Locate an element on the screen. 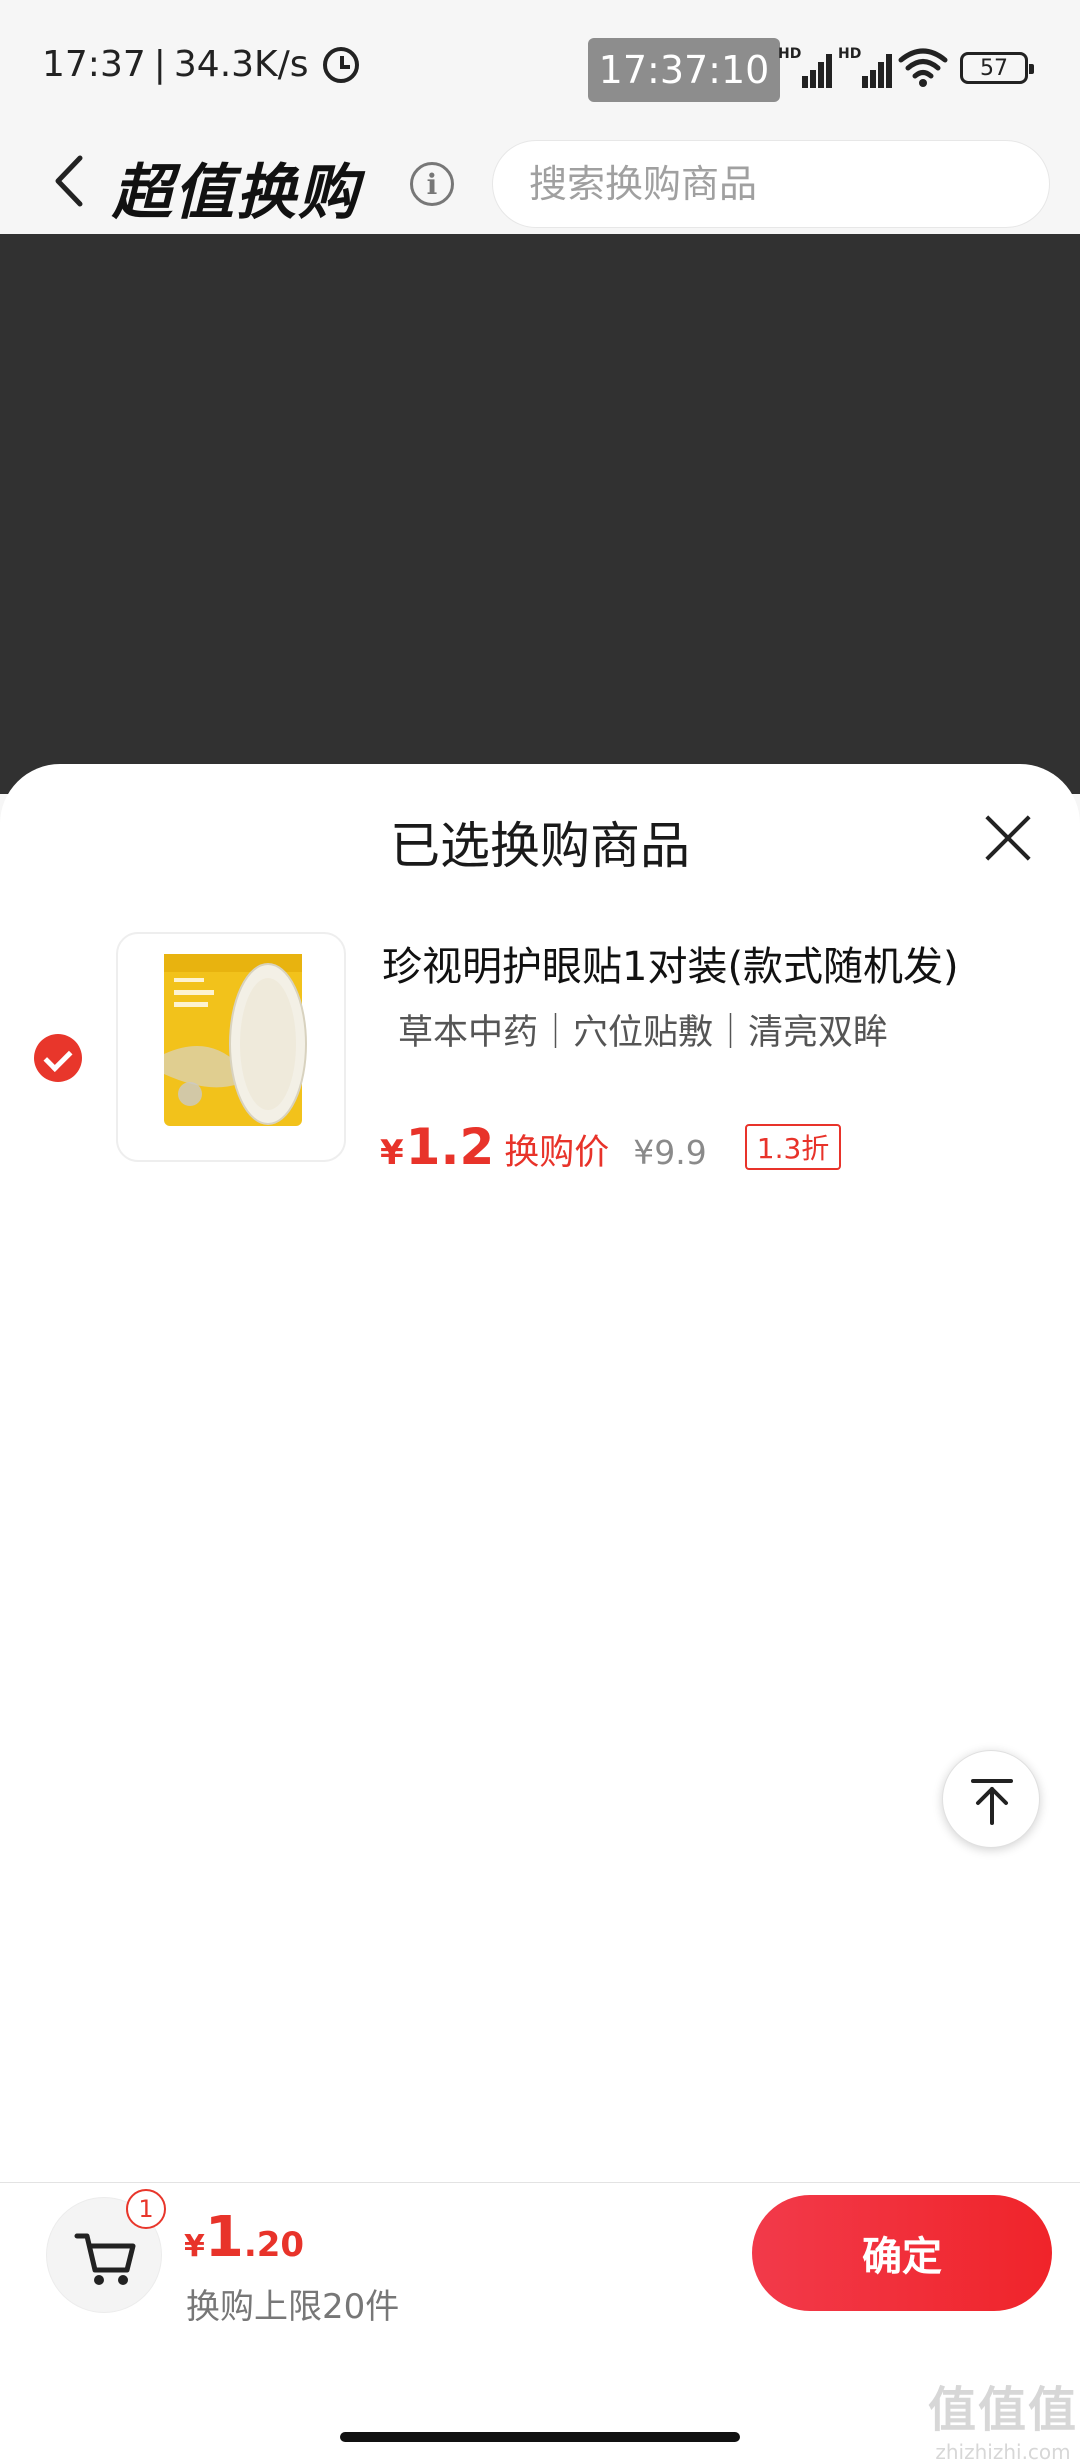 This screenshot has height=2460, width=1080. checkout-footer: 1 ¥ 1 .20 换购上限20件 确定 is located at coordinates (540, 2321).